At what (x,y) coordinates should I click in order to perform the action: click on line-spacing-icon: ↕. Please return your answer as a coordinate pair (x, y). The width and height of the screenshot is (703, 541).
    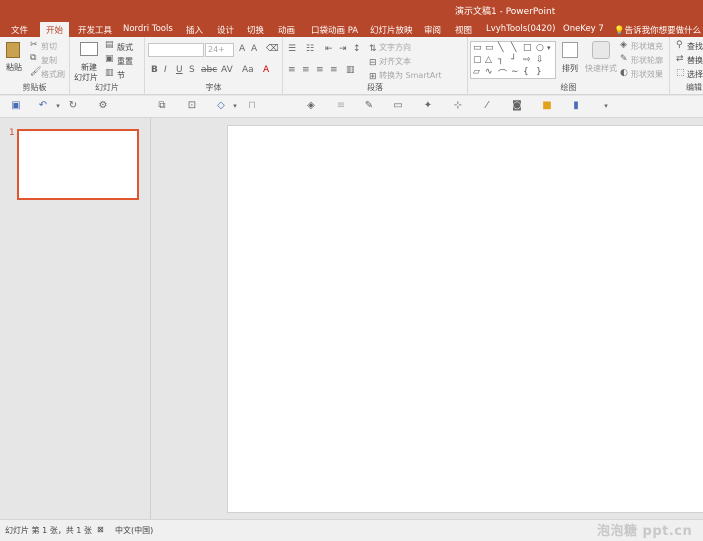
    Looking at the image, I should click on (357, 49).